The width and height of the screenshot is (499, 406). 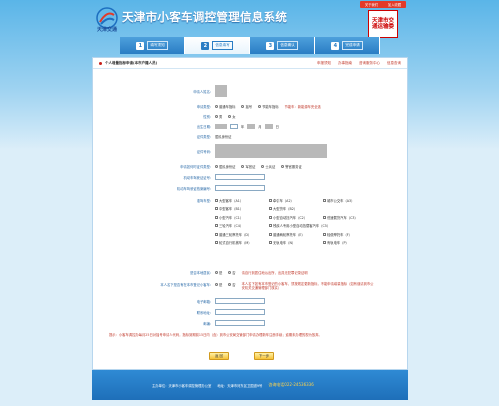 I want to click on license-file-input, so click(x=240, y=188).